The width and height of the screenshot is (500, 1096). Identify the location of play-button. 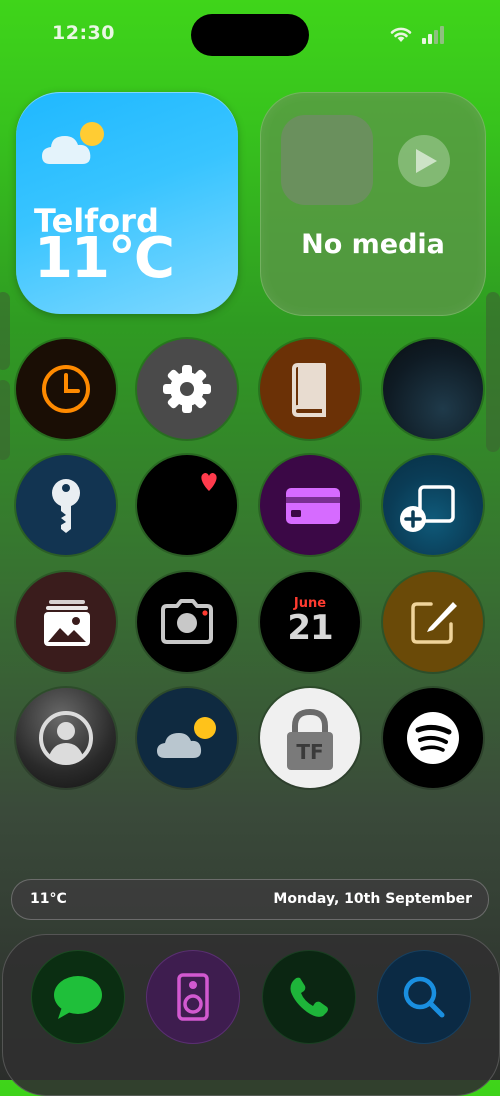
(424, 161).